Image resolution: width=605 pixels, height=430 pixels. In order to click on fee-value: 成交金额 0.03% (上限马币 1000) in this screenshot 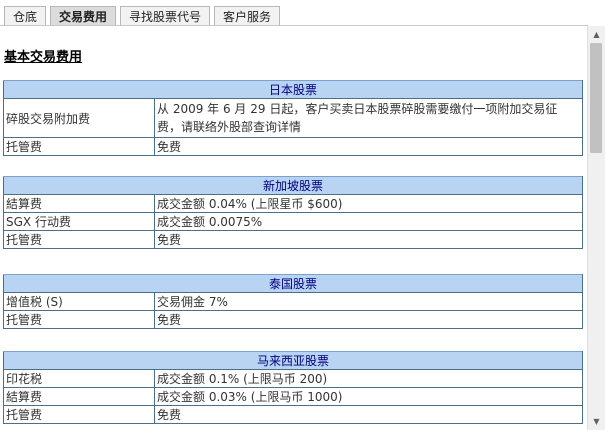, I will do `click(368, 396)`.